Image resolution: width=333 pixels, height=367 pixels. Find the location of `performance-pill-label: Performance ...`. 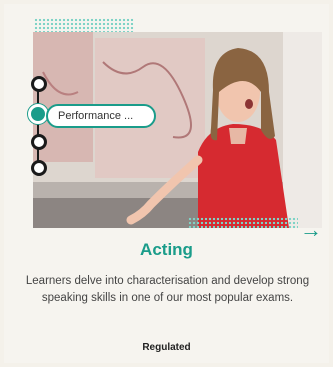

performance-pill-label: Performance ... is located at coordinates (101, 116).